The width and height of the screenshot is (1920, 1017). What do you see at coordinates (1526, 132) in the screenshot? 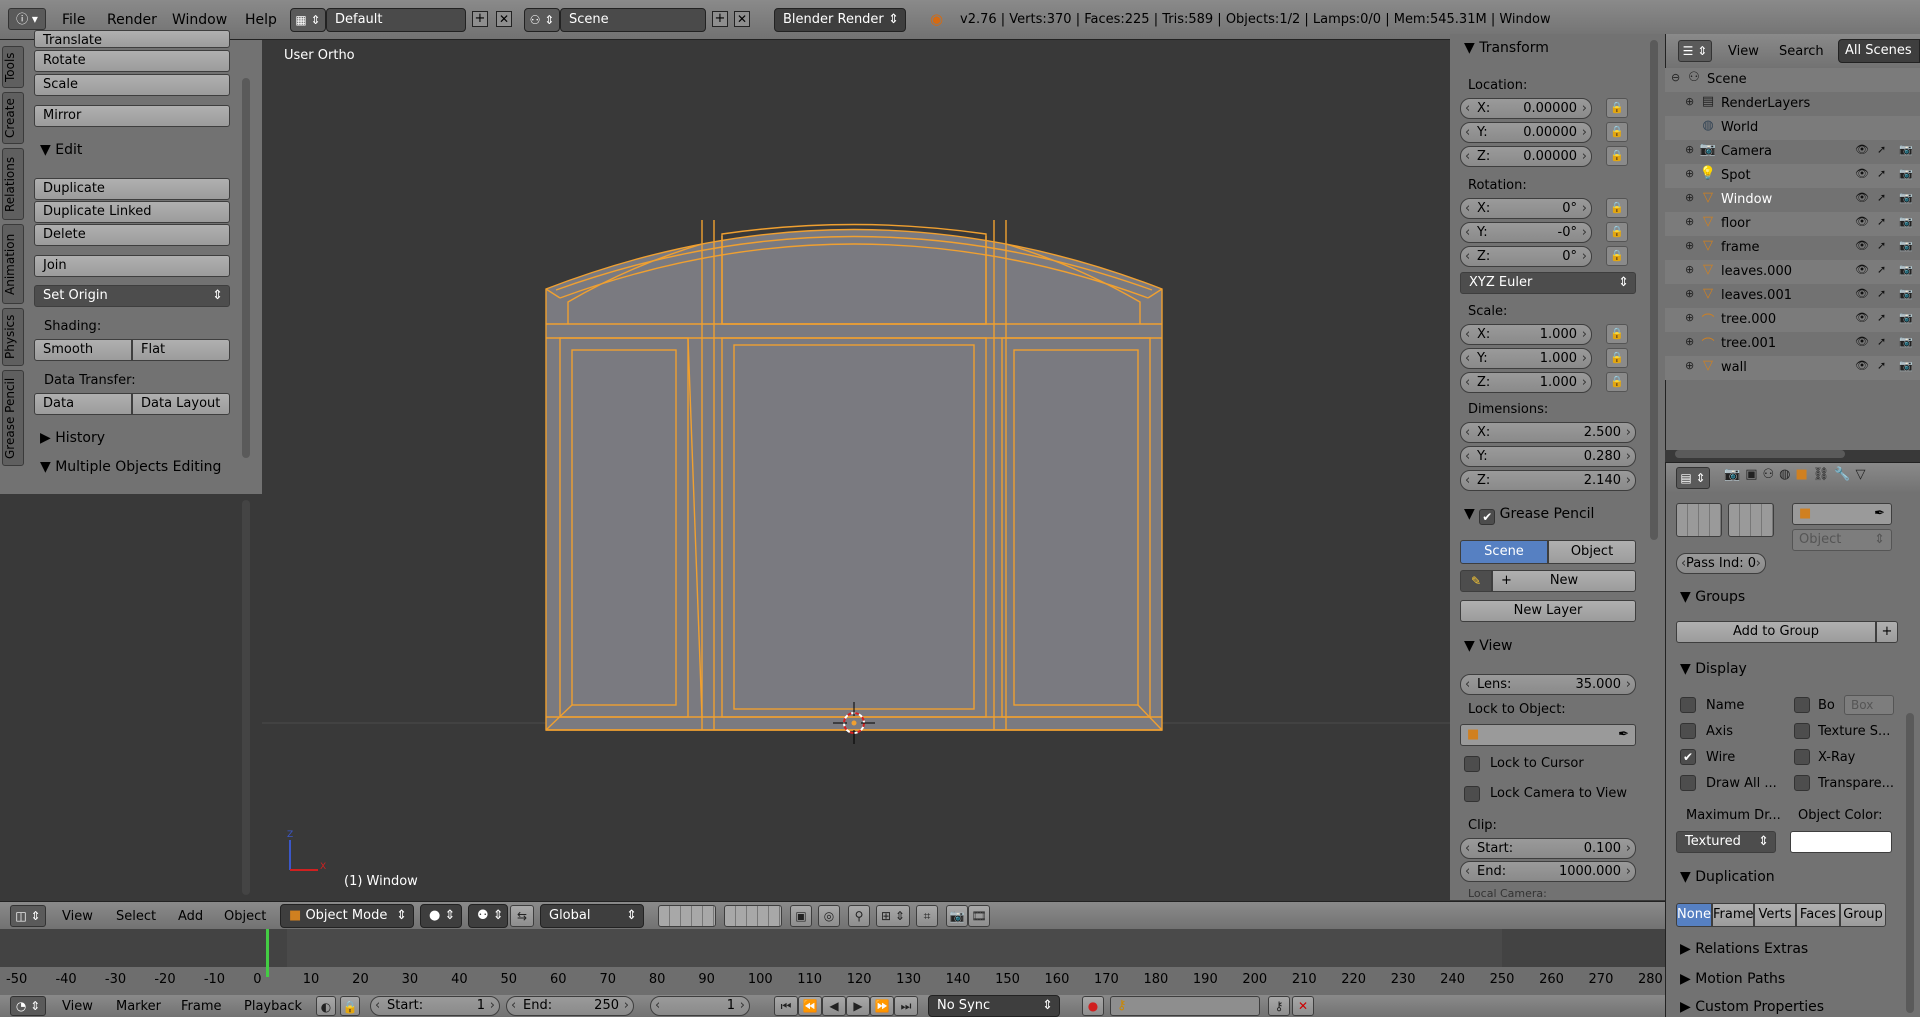
I see `location-y-field: Y:0.00000` at bounding box center [1526, 132].